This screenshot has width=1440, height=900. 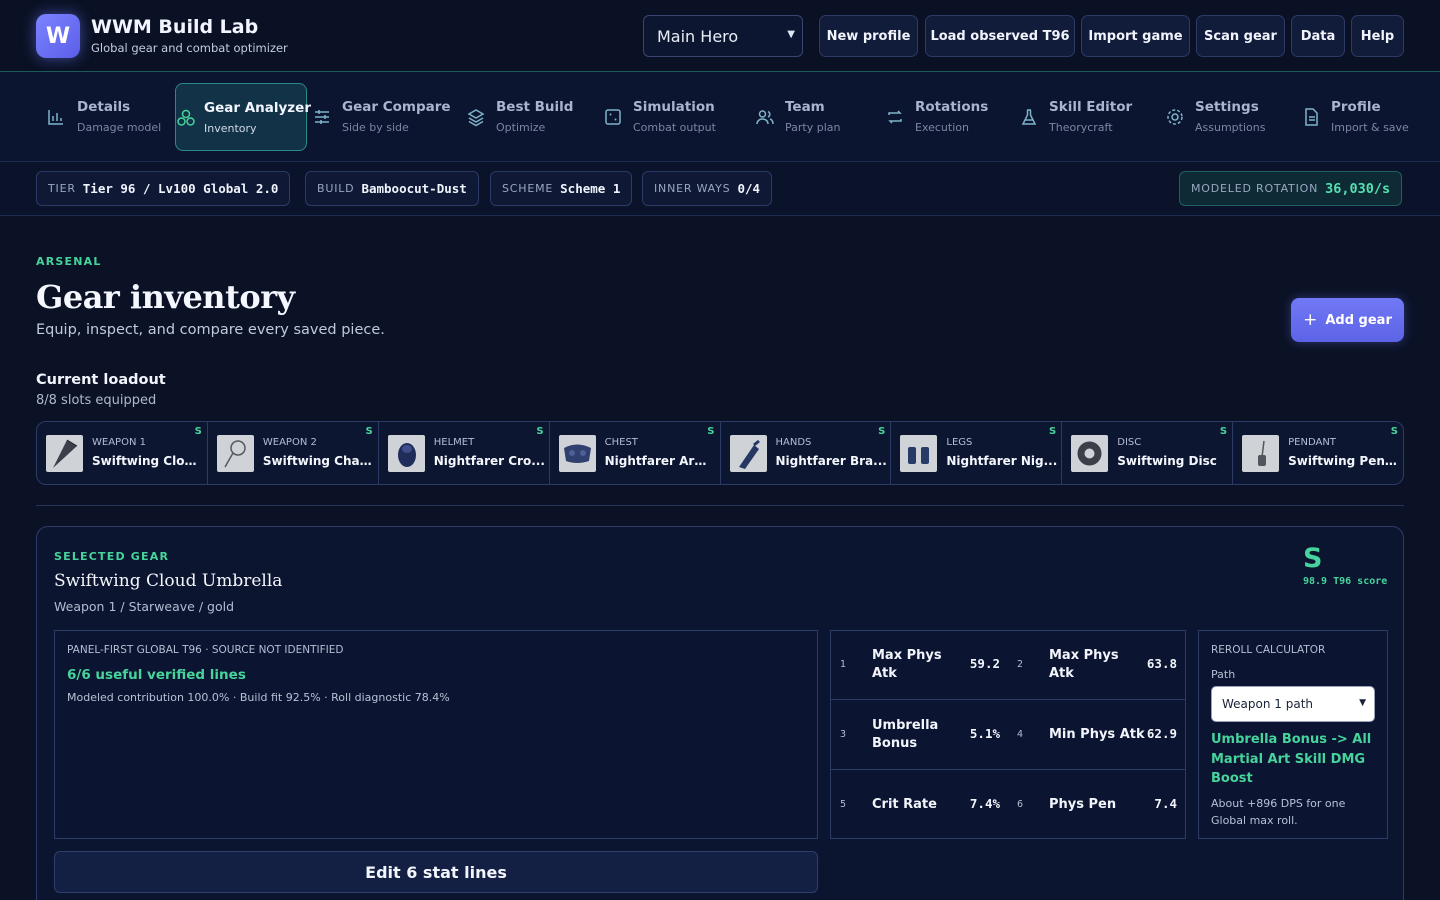 I want to click on stat-index: 3, so click(x=843, y=734).